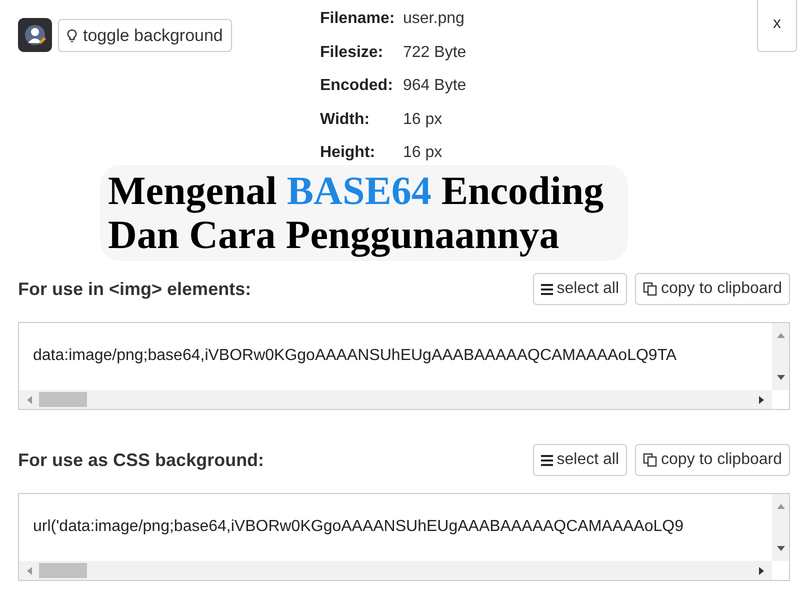 This screenshot has width=800, height=600. Describe the element at coordinates (358, 527) in the screenshot. I see `encoded-text: url('data:image/png;base64,iVBORw0KGgoAAAANSUhEUgAAABAAAAAQCAMAAAAoLQ9` at that location.